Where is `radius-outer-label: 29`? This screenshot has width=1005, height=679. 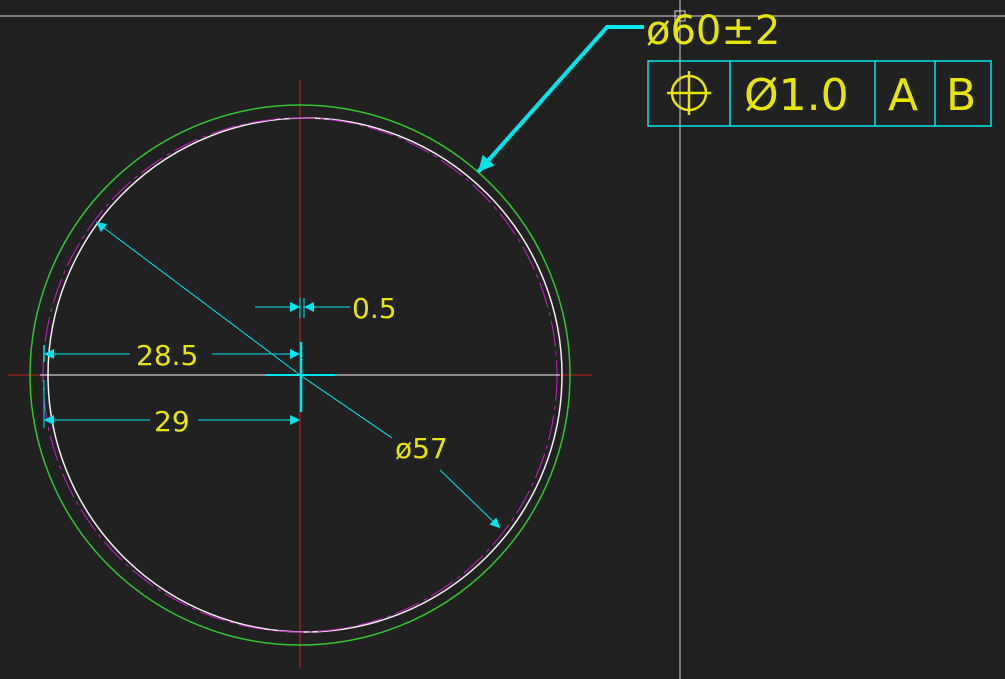
radius-outer-label: 29 is located at coordinates (172, 421).